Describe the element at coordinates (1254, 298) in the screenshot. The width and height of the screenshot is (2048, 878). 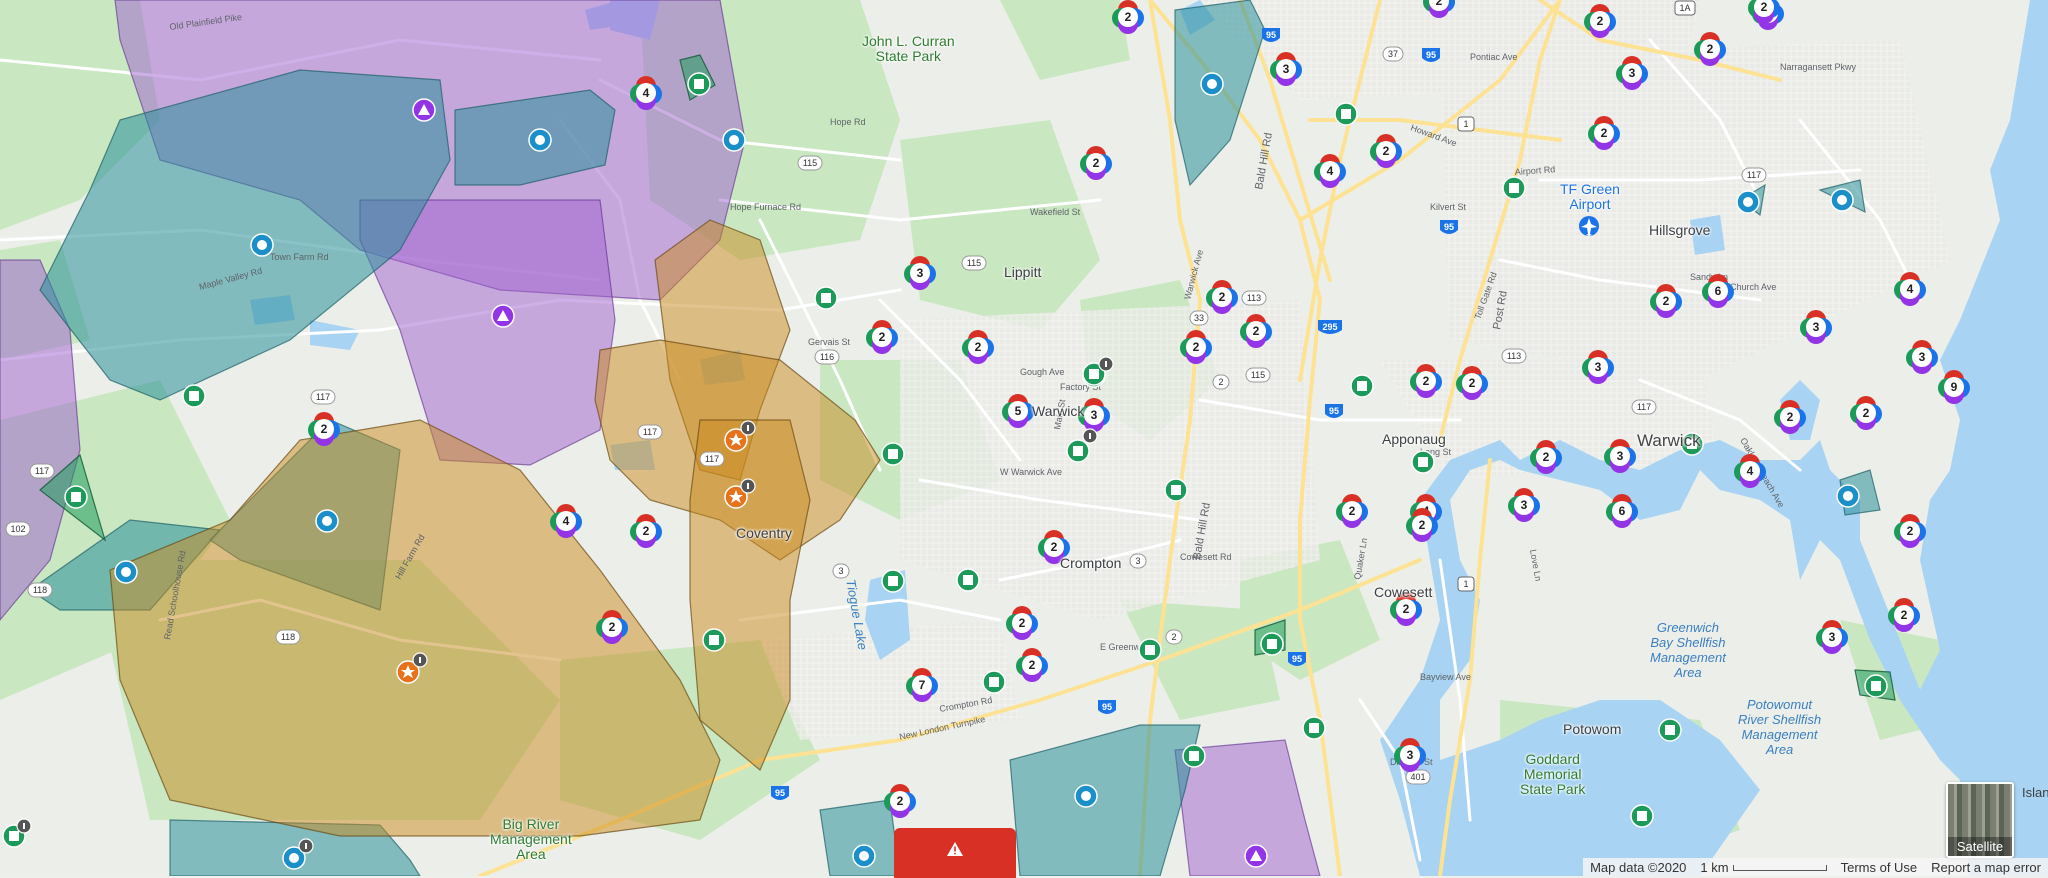
I see `shield-113a: 113` at that location.